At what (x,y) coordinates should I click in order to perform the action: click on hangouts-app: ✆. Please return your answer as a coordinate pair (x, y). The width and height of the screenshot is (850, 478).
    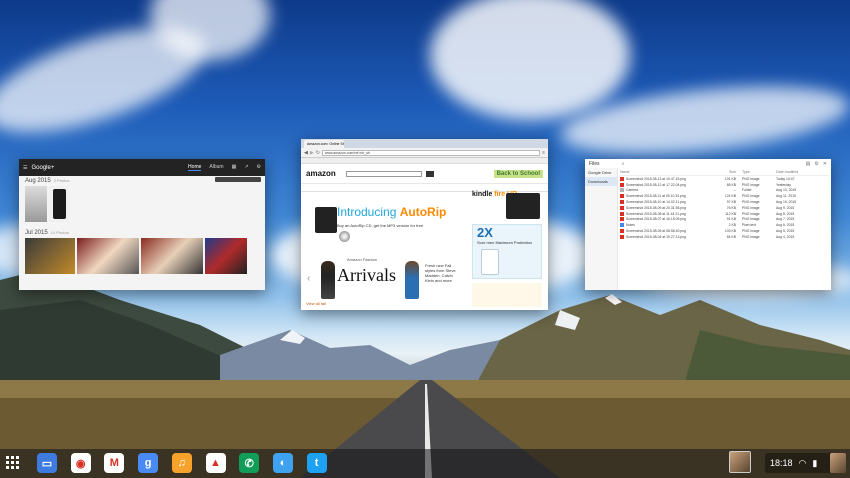
    Looking at the image, I should click on (249, 463).